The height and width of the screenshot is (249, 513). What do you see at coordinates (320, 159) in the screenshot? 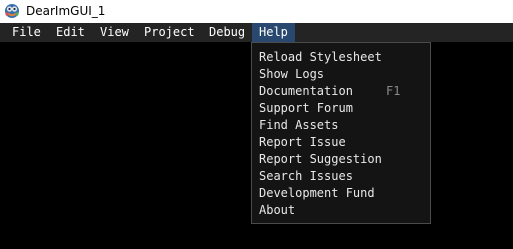
I see `menu-item-label: Report Suggestion` at bounding box center [320, 159].